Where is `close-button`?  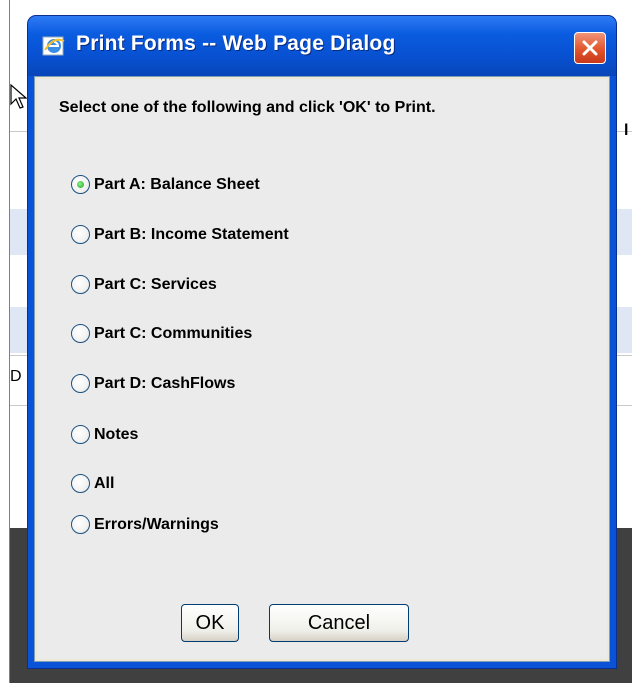
close-button is located at coordinates (590, 48).